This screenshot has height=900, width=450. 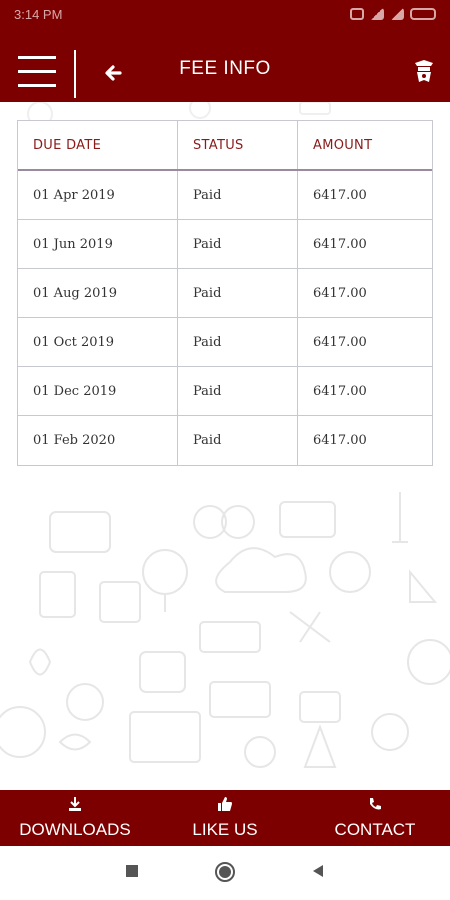 I want to click on wifi-icon, so click(x=397, y=14).